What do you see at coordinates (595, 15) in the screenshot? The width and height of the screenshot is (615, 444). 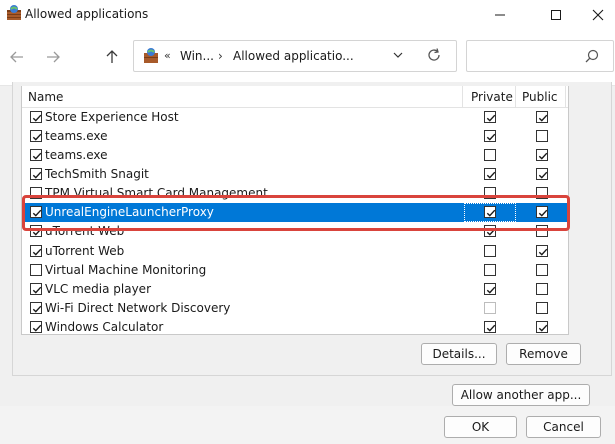 I see `close-button` at bounding box center [595, 15].